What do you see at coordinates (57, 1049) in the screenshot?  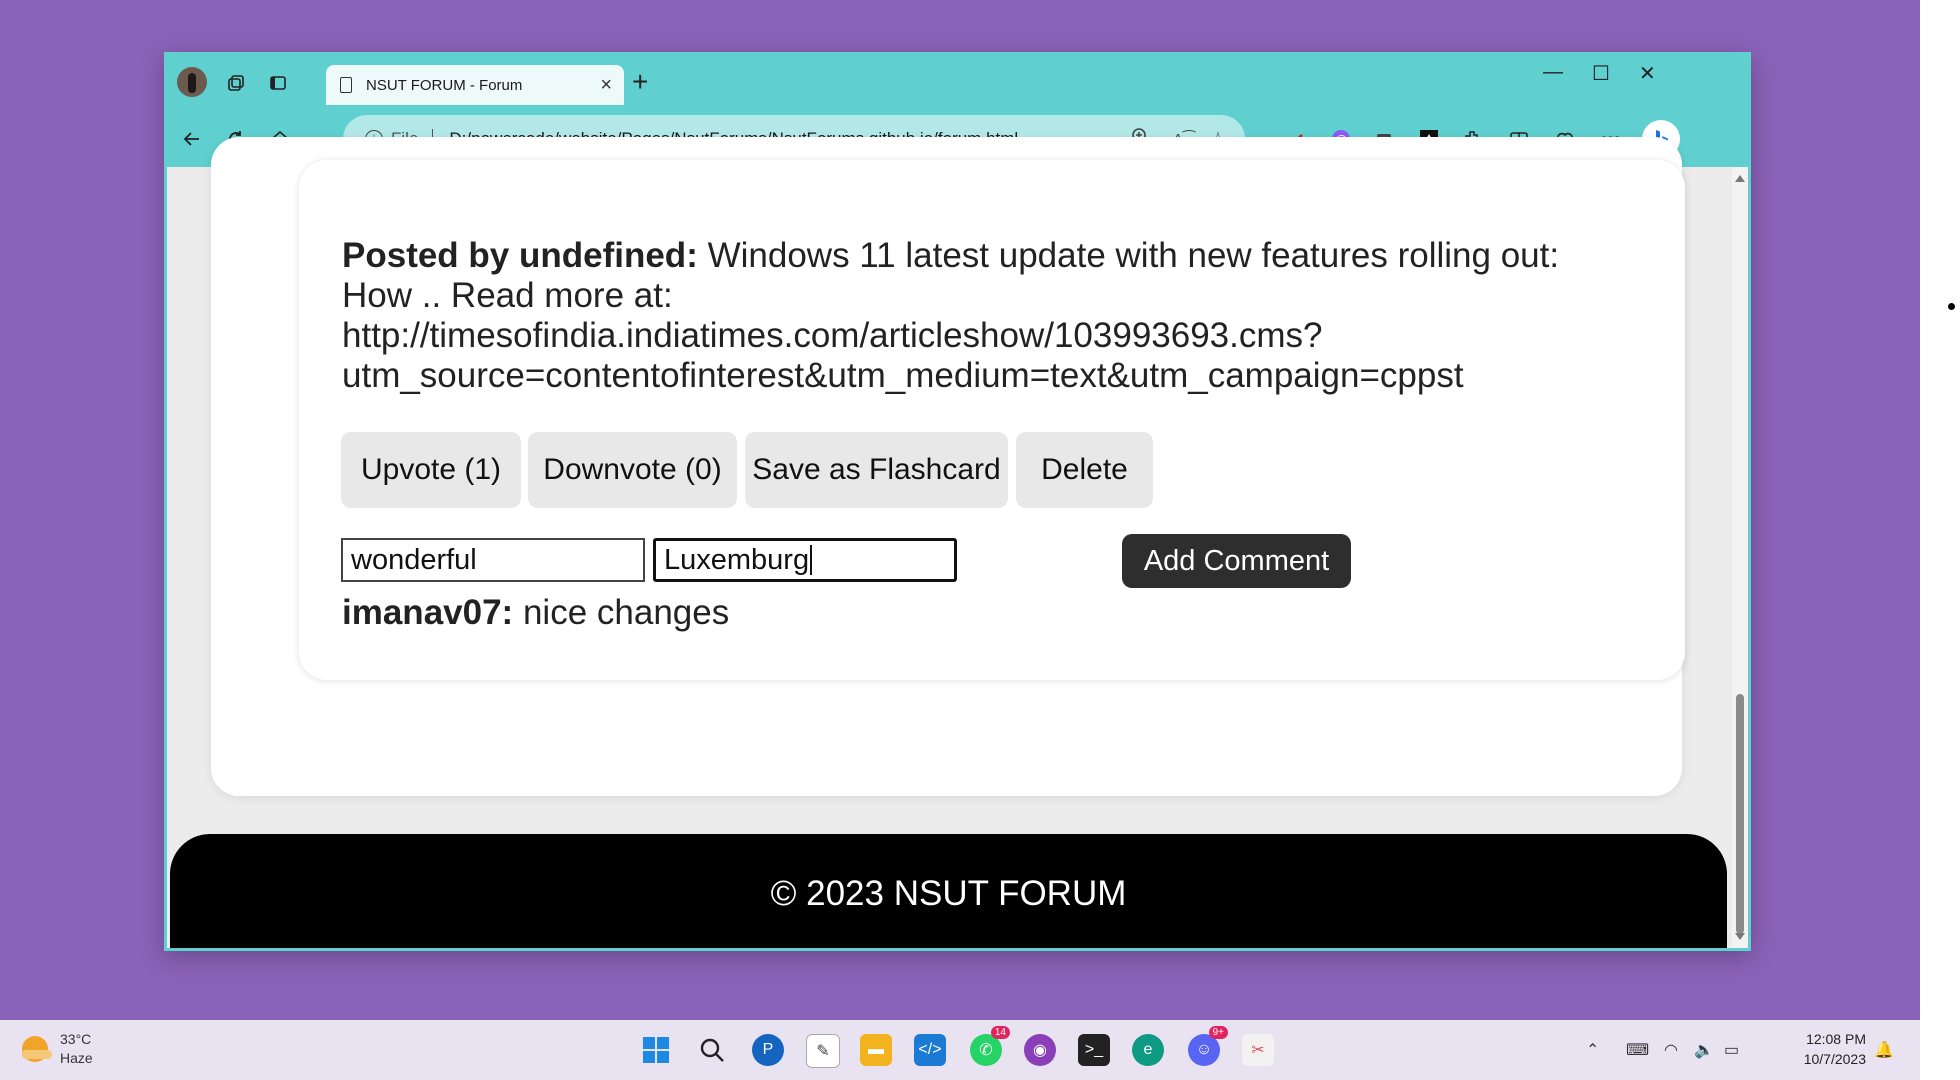 I see `weather-widget: 33°C Haze` at bounding box center [57, 1049].